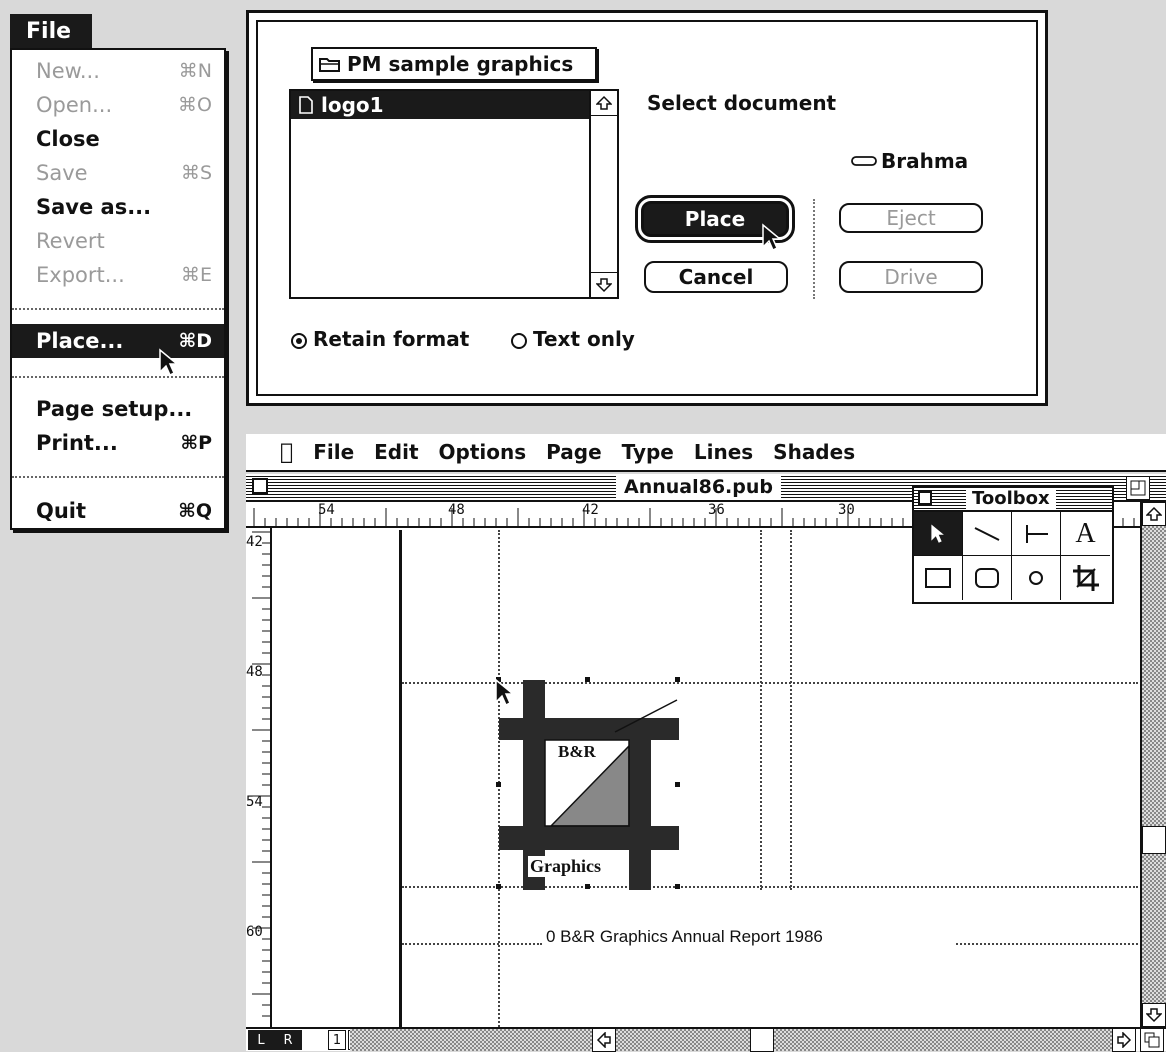 This screenshot has height=1052, width=1166. I want to click on vertical-ruler: 42 48 54 60, so click(259, 777).